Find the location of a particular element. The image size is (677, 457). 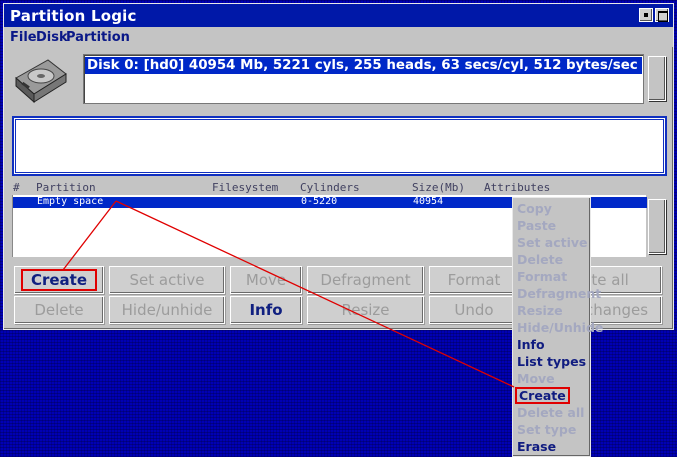

menu-file: File is located at coordinates (23, 37).